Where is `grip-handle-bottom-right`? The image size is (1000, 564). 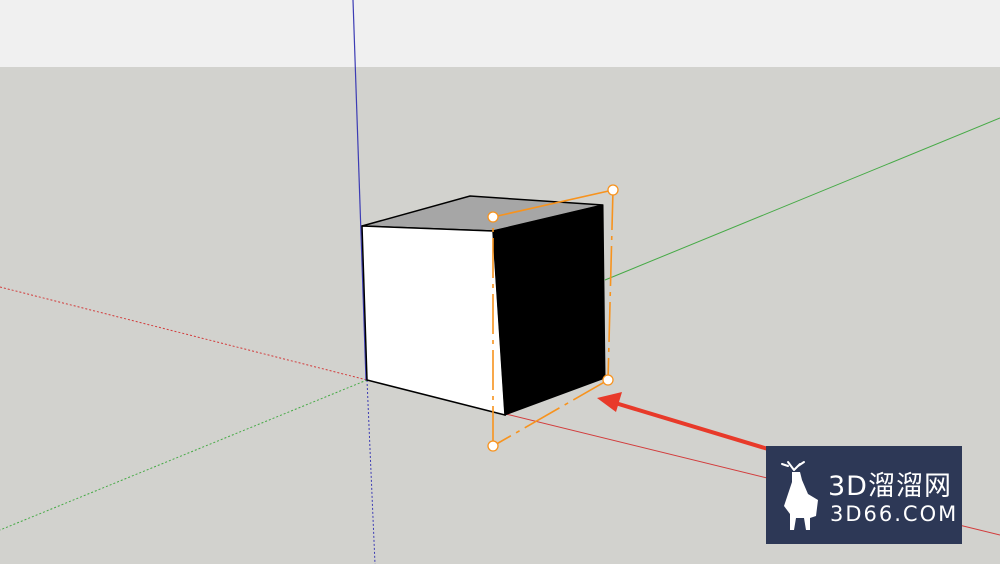 grip-handle-bottom-right is located at coordinates (608, 380).